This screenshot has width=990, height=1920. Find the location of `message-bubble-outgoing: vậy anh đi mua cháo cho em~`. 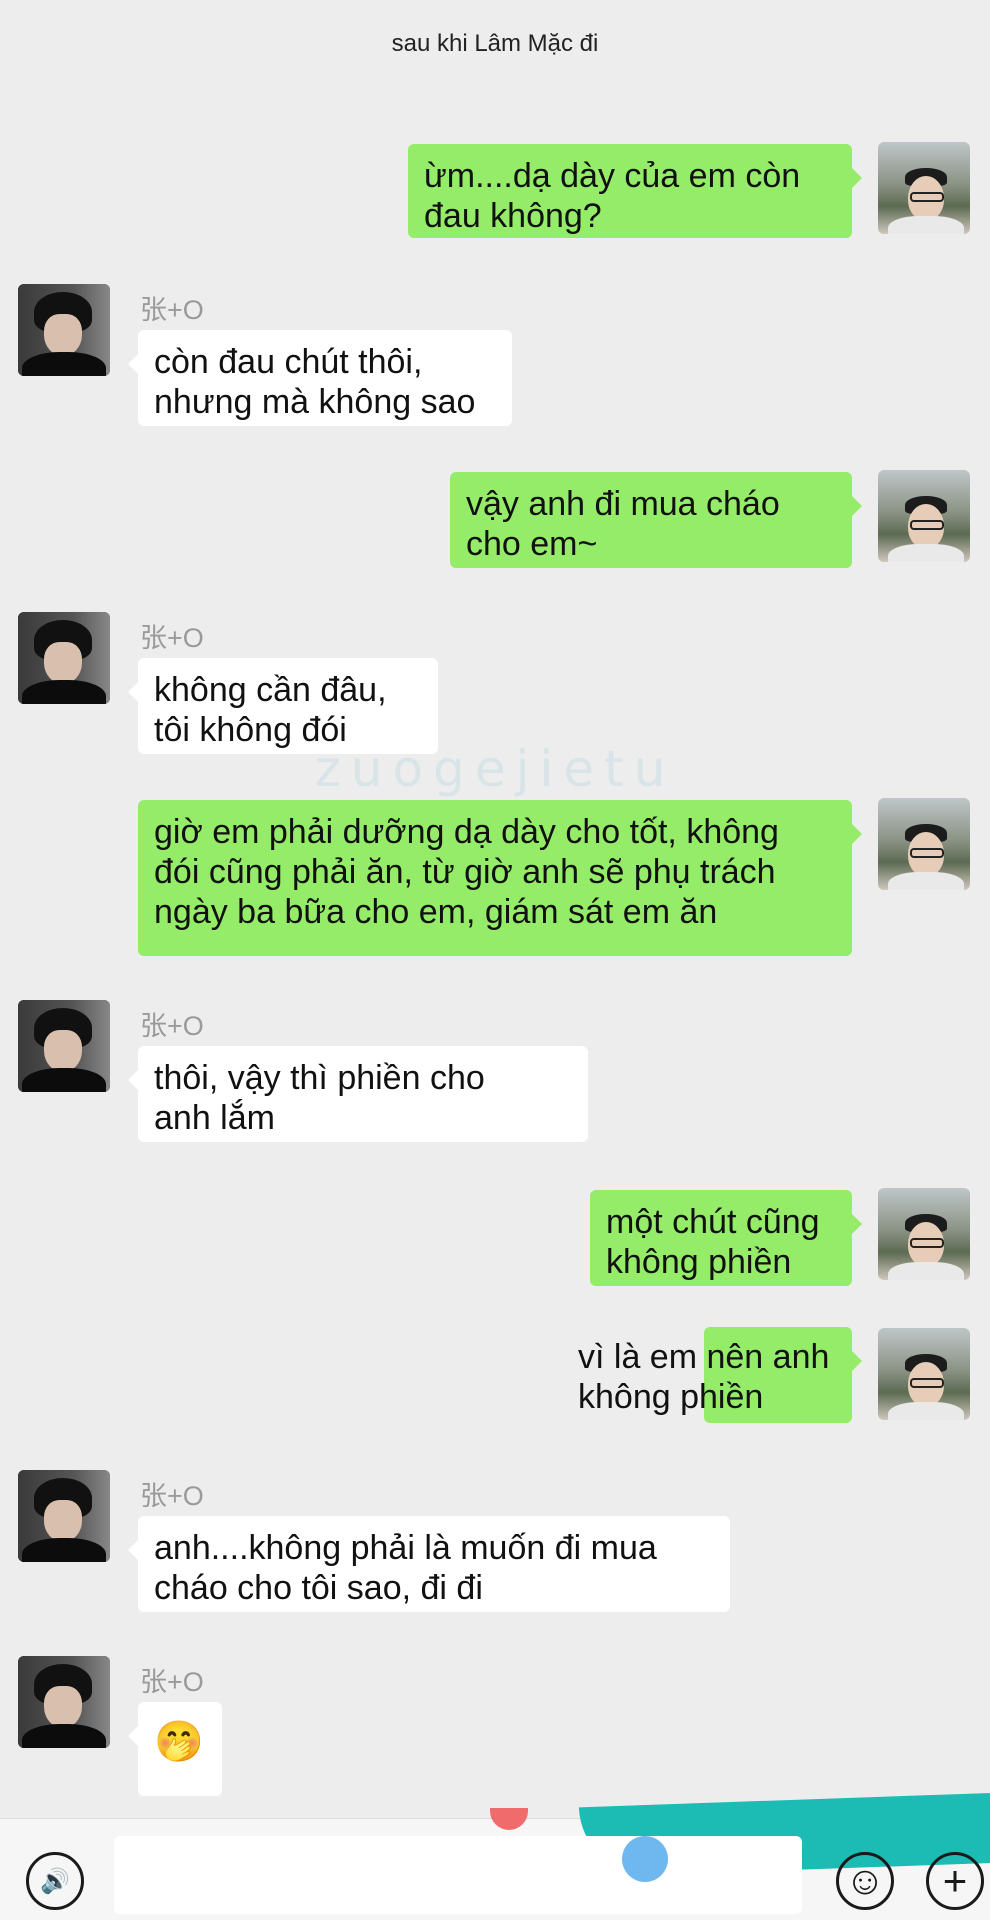

message-bubble-outgoing: vậy anh đi mua cháo cho em~ is located at coordinates (656, 520).